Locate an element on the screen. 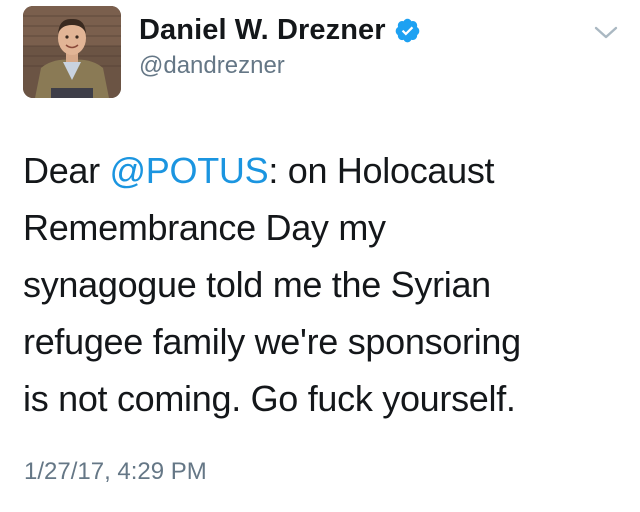 This screenshot has height=512, width=640. avatar is located at coordinates (72, 52).